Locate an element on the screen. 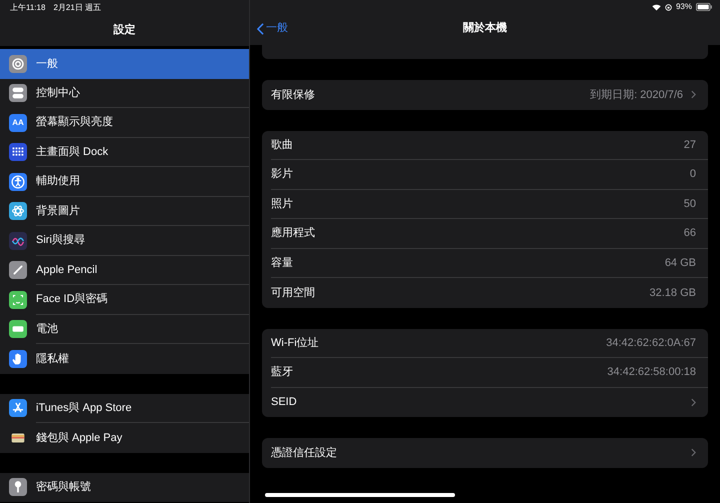 The height and width of the screenshot is (503, 720). row-value: 64 GB is located at coordinates (680, 263).